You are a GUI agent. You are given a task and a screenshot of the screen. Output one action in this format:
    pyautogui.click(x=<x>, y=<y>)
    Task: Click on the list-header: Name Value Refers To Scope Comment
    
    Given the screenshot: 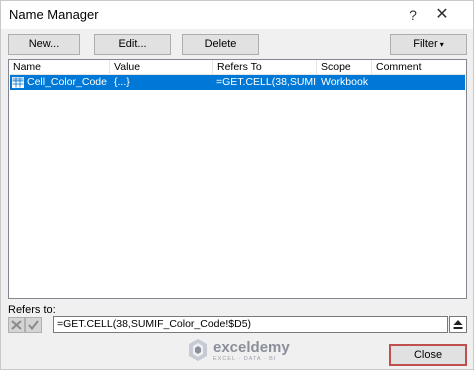 What is the action you would take?
    pyautogui.click(x=237, y=67)
    